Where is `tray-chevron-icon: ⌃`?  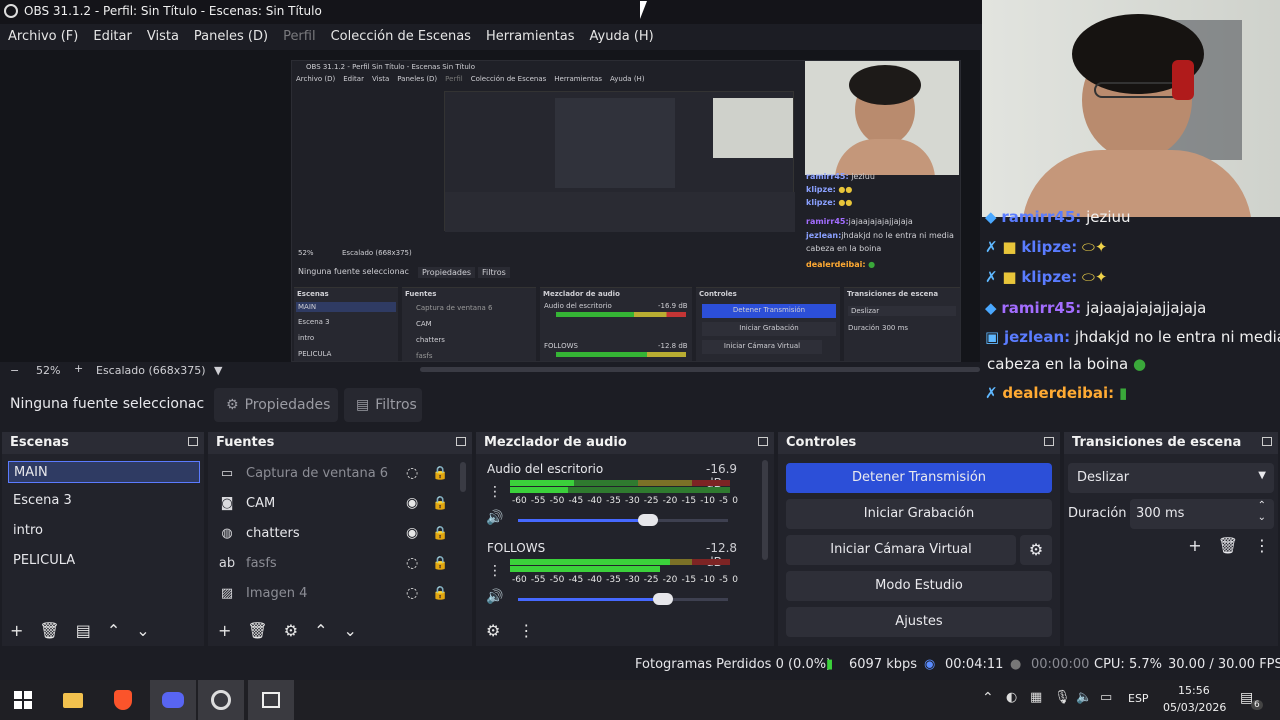 tray-chevron-icon: ⌃ is located at coordinates (988, 698).